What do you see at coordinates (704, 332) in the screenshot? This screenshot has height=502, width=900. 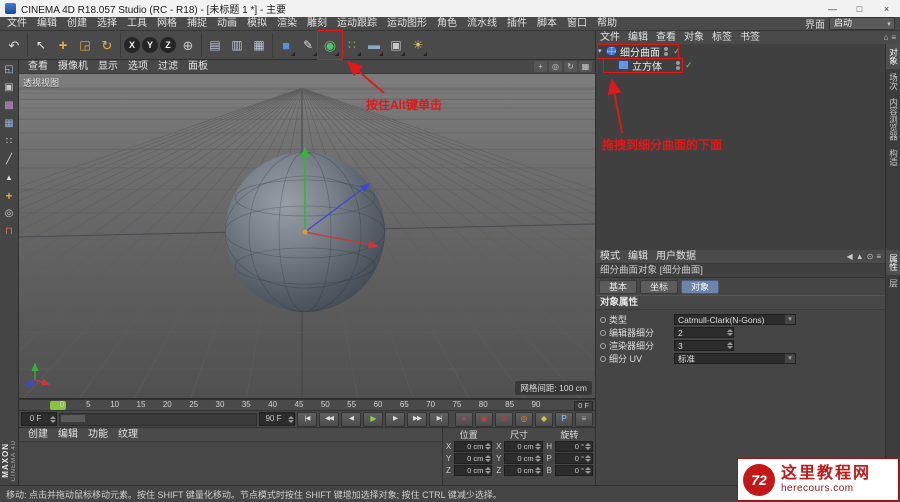 I see `property-field: 2 ▾` at bounding box center [704, 332].